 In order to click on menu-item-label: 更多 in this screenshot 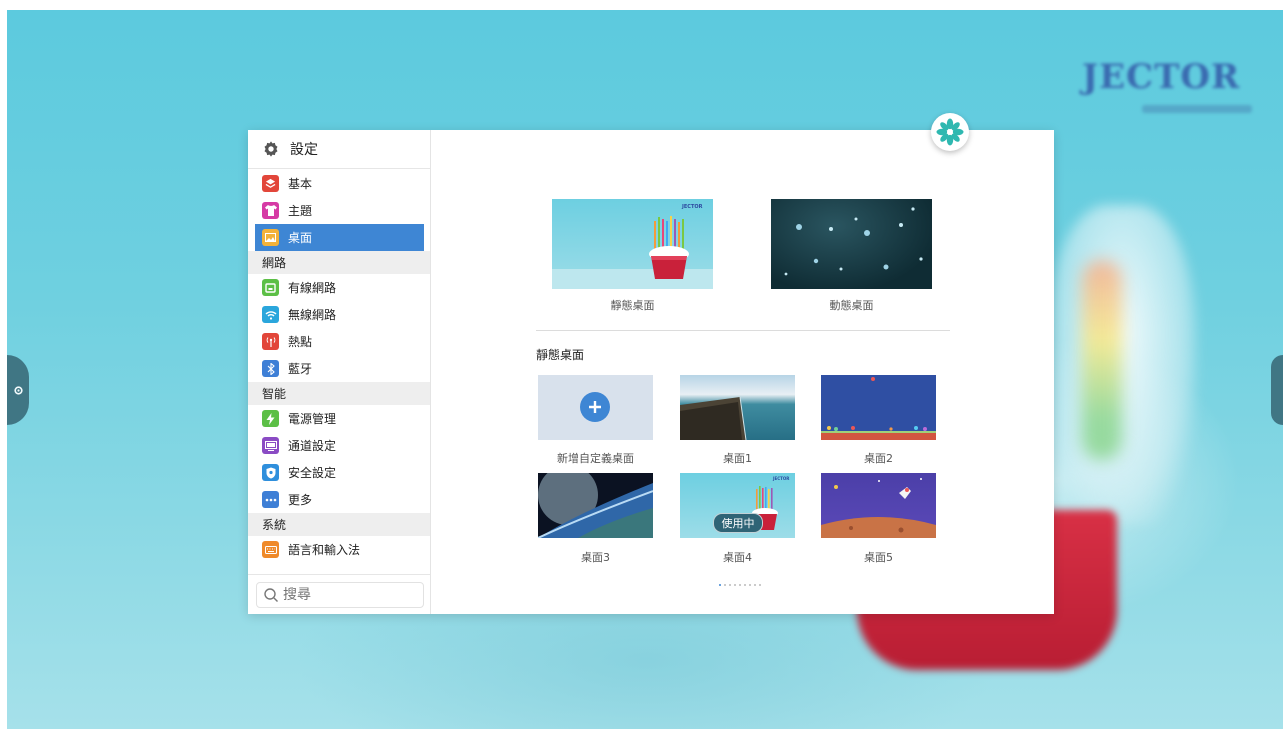, I will do `click(300, 500)`.